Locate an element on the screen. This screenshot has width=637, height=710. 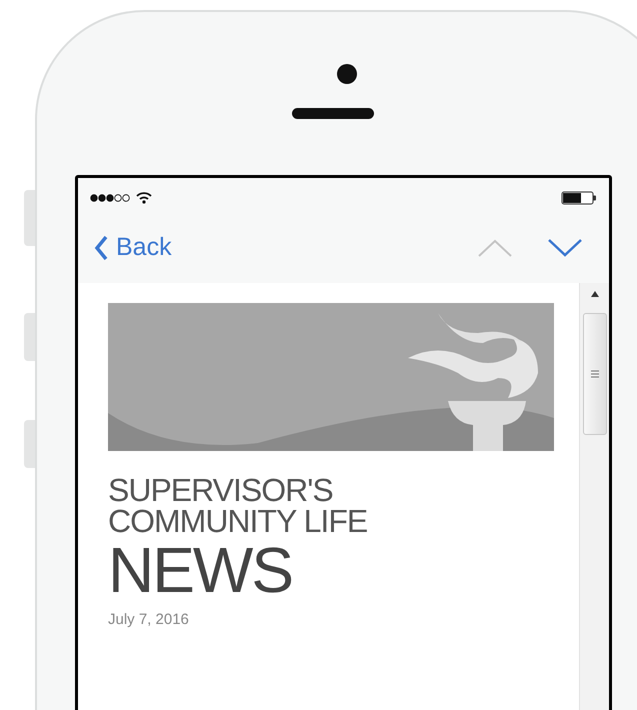
battery-icon is located at coordinates (579, 198).